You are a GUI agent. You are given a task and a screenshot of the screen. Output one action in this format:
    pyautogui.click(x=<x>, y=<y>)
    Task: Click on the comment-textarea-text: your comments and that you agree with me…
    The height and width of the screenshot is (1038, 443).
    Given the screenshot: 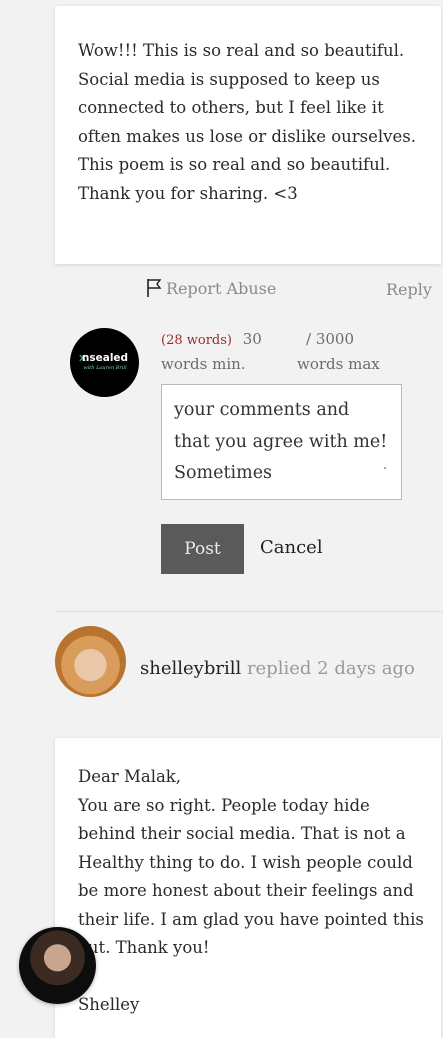 What is the action you would take?
    pyautogui.click(x=281, y=441)
    